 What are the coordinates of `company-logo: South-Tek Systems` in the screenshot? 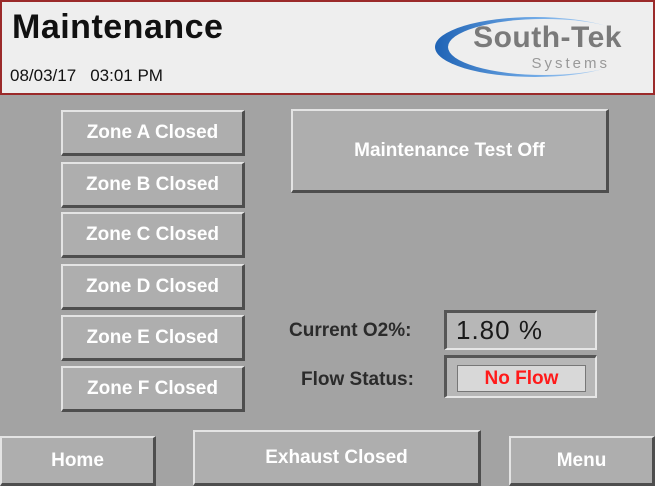 It's located at (538, 47).